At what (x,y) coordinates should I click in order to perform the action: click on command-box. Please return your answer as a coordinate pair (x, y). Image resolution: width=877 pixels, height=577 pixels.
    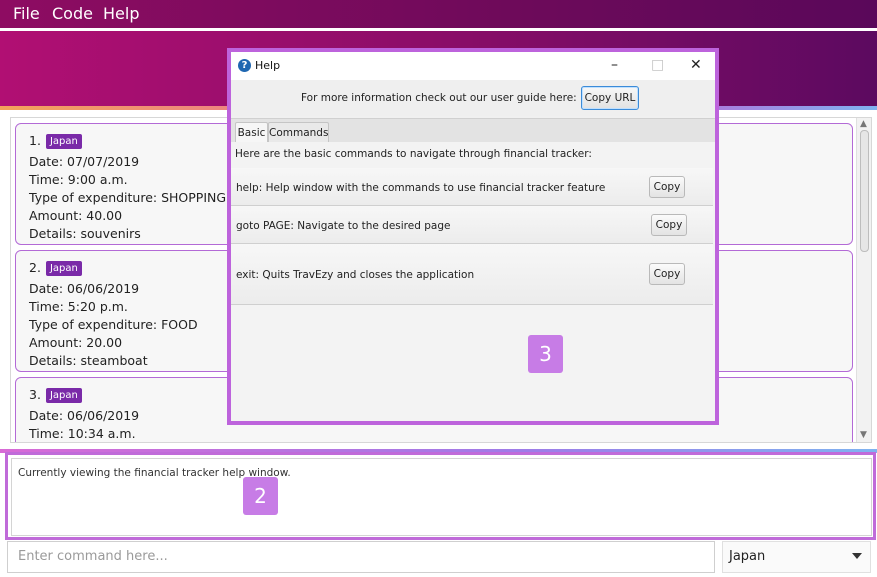
    Looking at the image, I should click on (361, 557).